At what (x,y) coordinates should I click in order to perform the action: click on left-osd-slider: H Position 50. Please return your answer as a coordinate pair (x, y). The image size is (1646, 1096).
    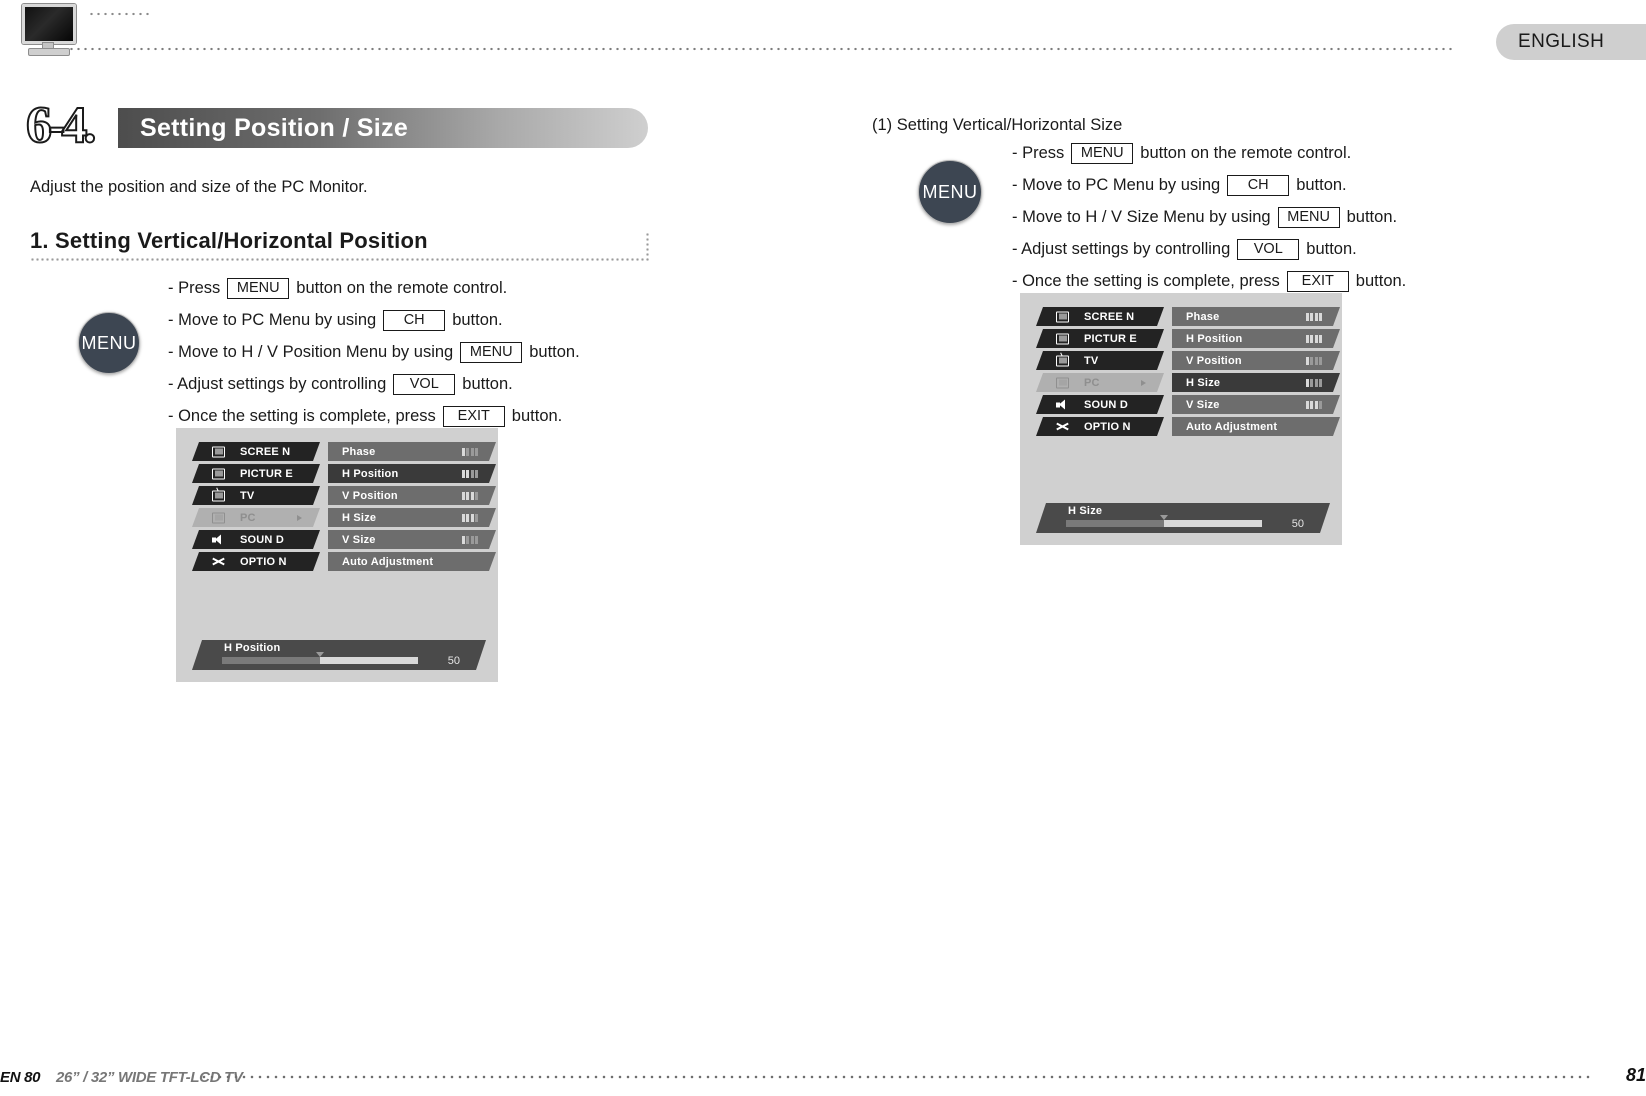
    Looking at the image, I should click on (339, 655).